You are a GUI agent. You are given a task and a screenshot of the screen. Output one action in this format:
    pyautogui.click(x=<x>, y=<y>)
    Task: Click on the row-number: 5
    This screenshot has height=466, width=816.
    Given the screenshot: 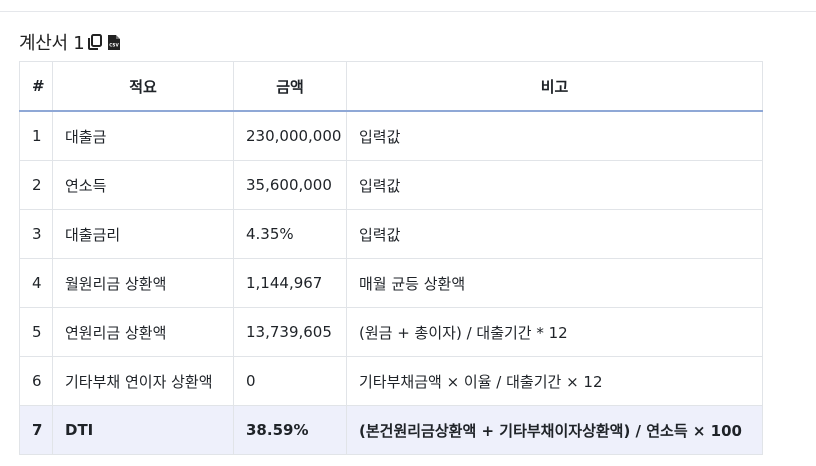 What is the action you would take?
    pyautogui.click(x=36, y=332)
    